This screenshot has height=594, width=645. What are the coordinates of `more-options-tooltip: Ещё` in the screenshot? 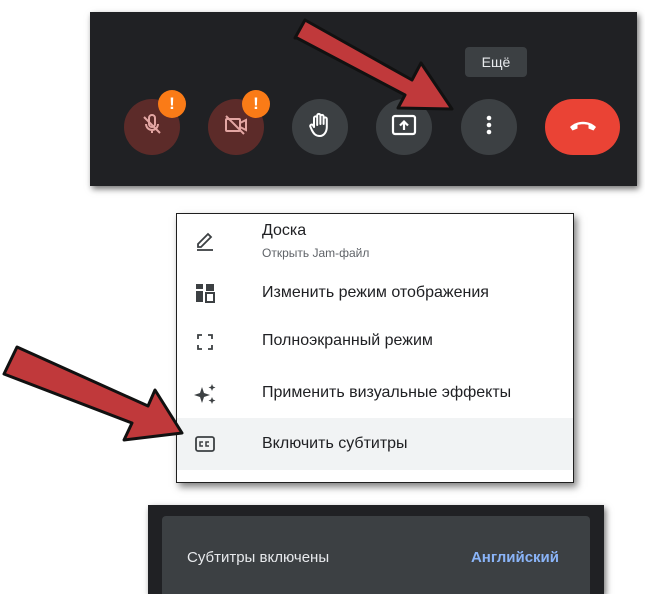 It's located at (496, 62).